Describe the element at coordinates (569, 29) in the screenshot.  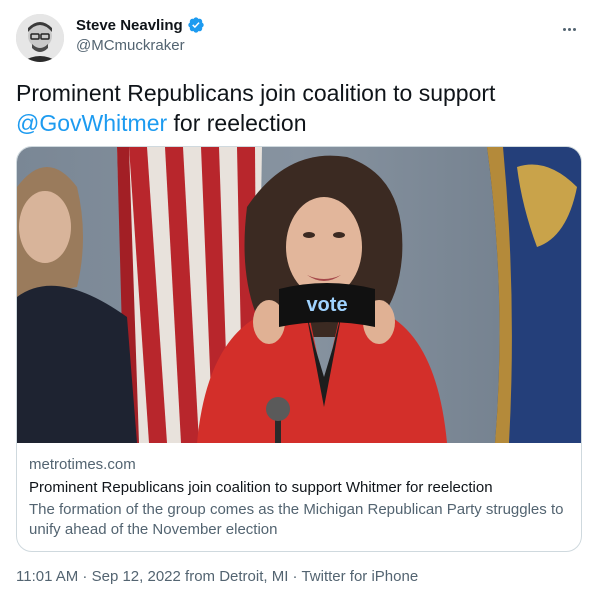
I see `more-options-icon` at that location.